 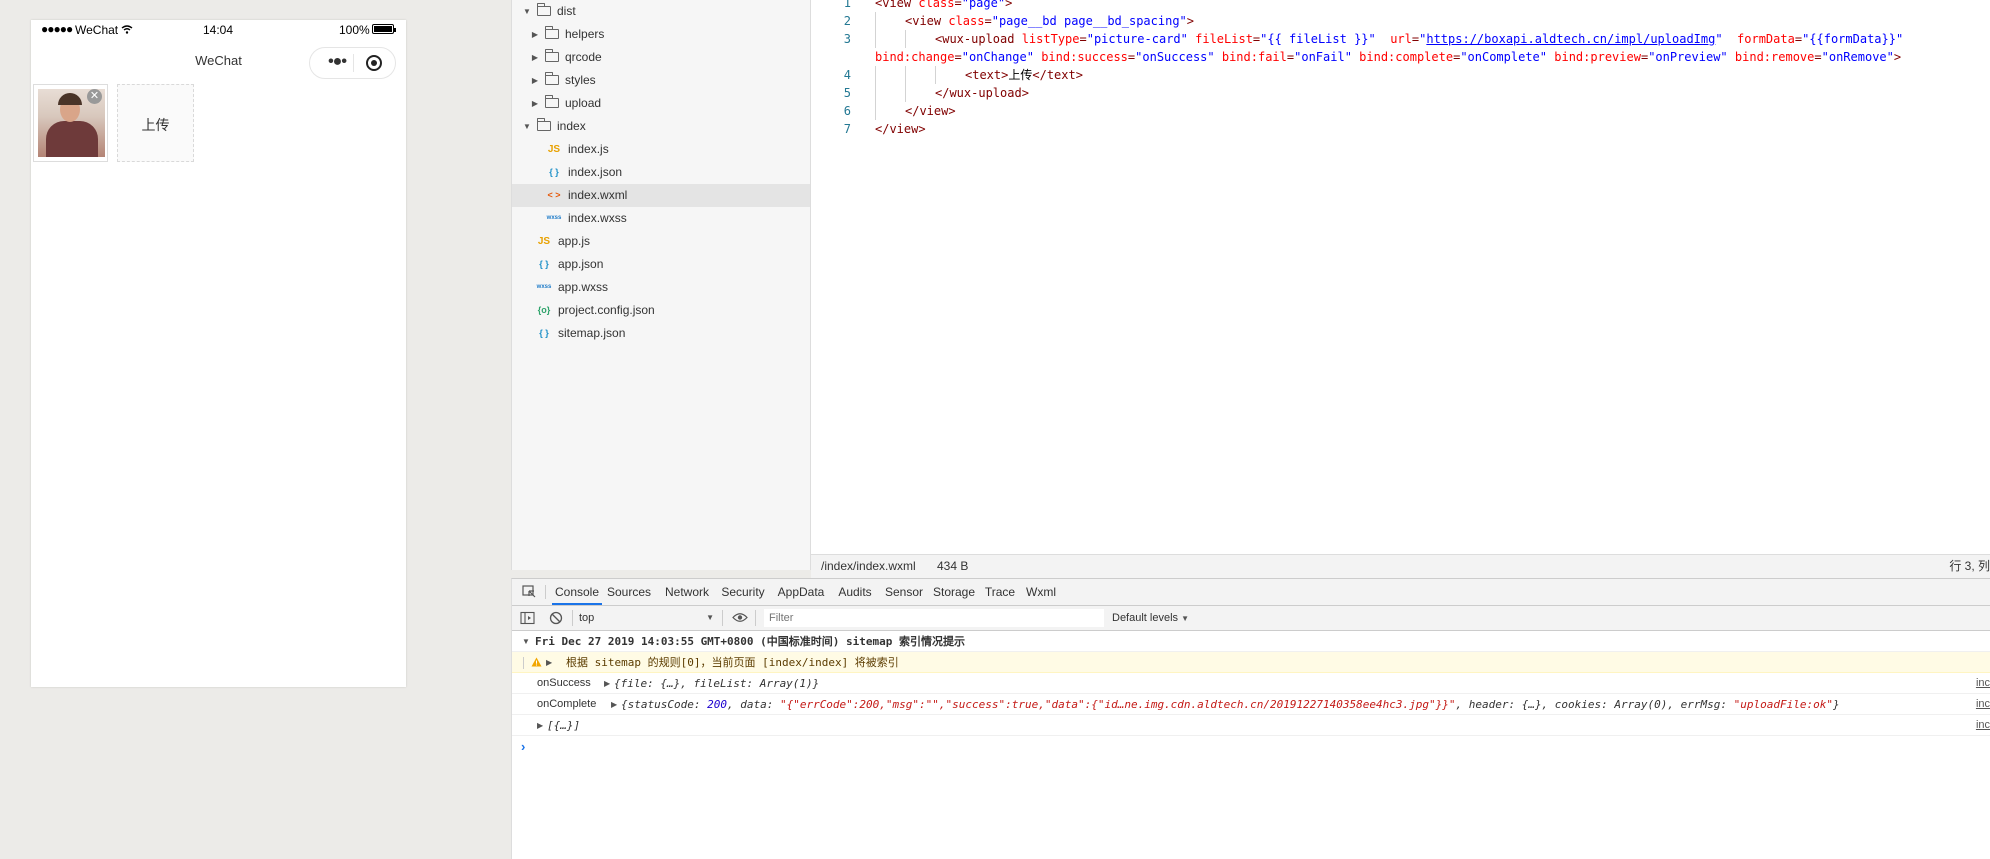 What do you see at coordinates (661, 11) in the screenshot?
I see `tree-item: ▼ dist` at bounding box center [661, 11].